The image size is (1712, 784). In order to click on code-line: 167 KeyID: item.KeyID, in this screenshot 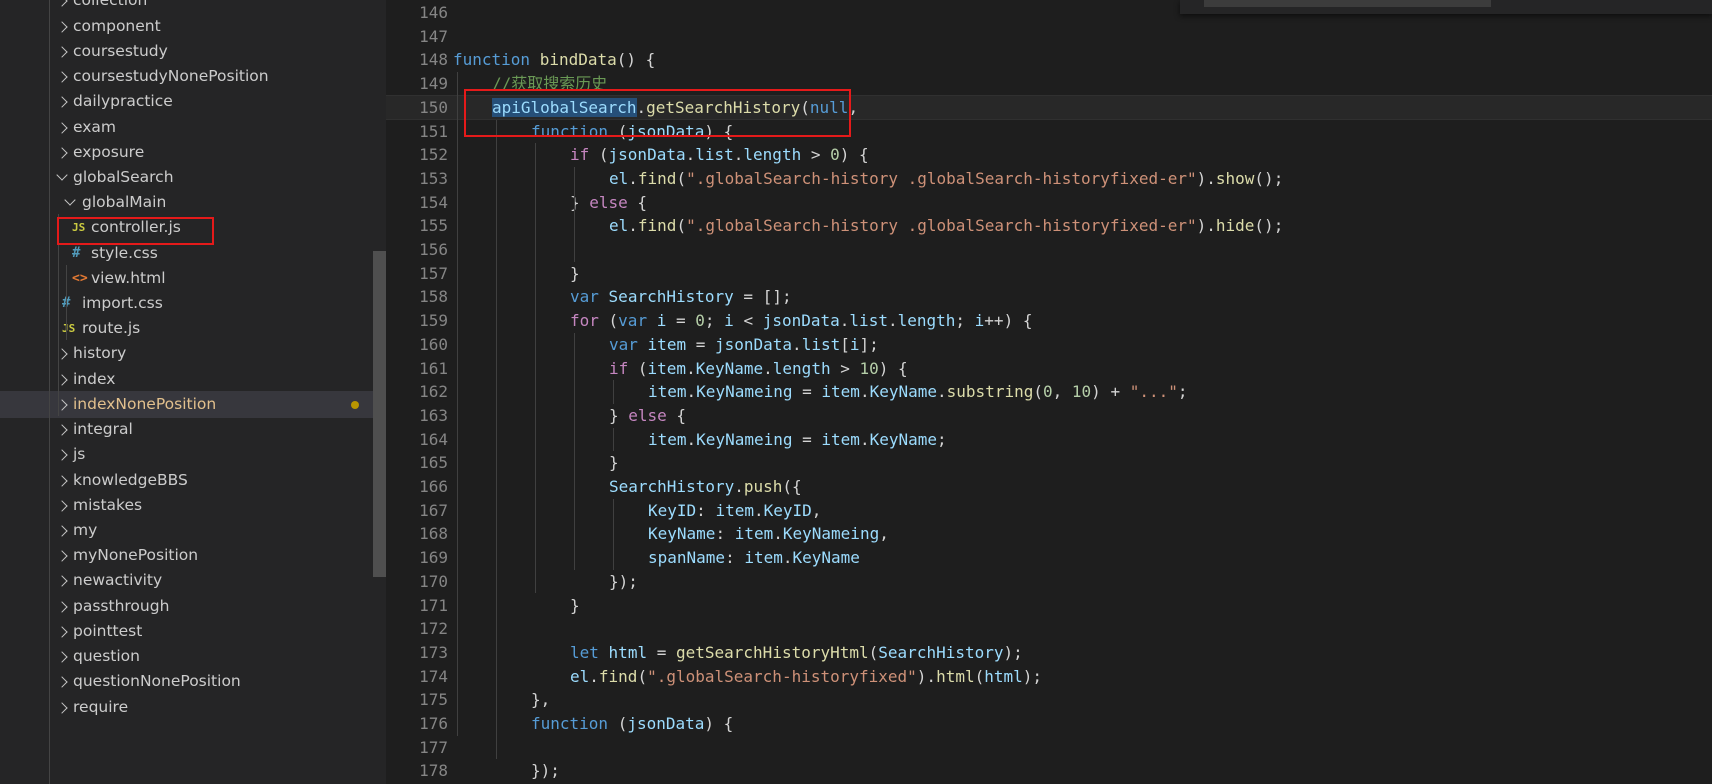, I will do `click(1049, 511)`.